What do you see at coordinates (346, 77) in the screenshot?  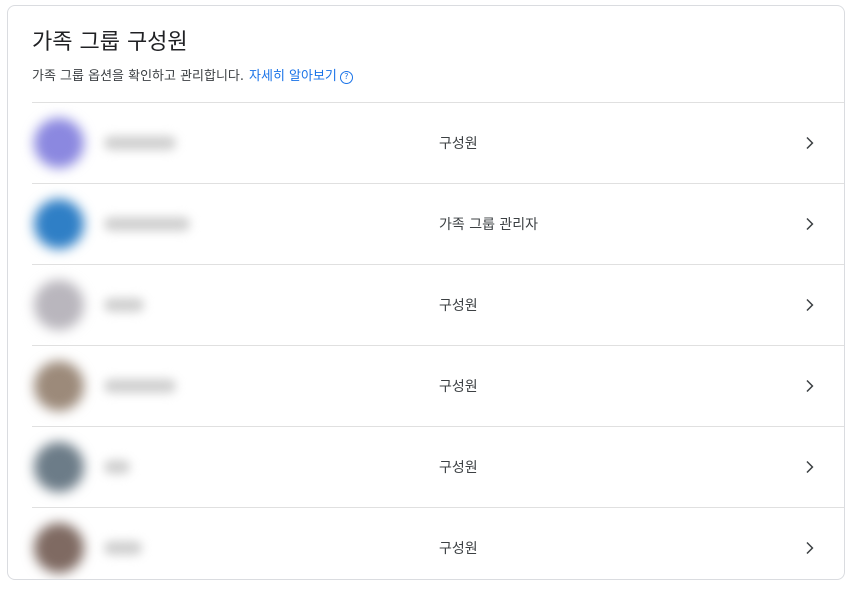 I see `help-circle-icon: ?` at bounding box center [346, 77].